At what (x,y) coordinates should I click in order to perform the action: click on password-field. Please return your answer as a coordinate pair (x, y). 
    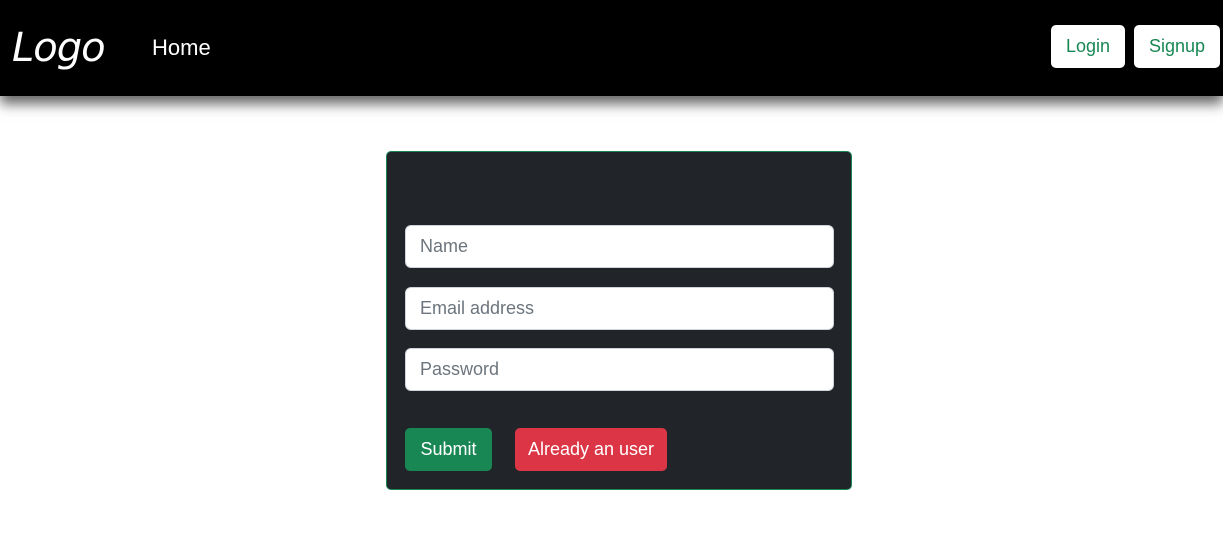
    Looking at the image, I should click on (619, 369).